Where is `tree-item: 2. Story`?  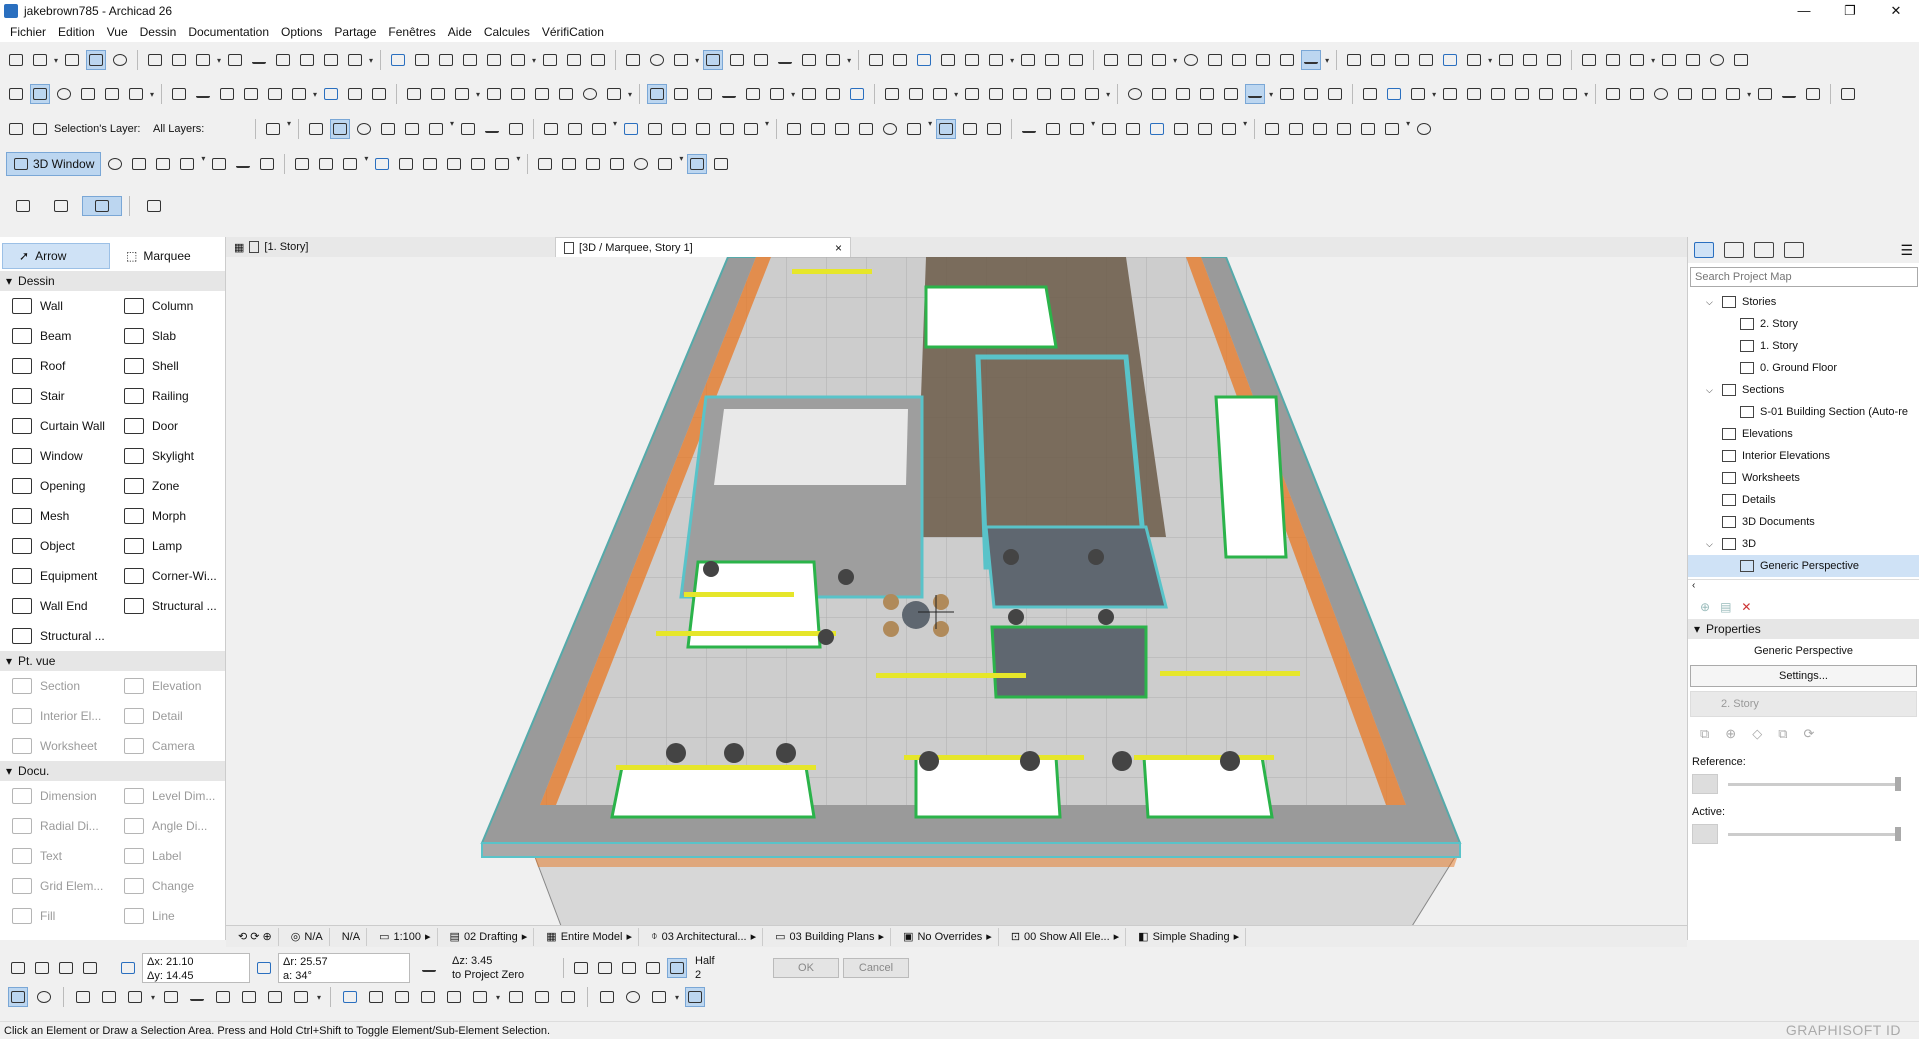 tree-item: 2. Story is located at coordinates (1803, 324).